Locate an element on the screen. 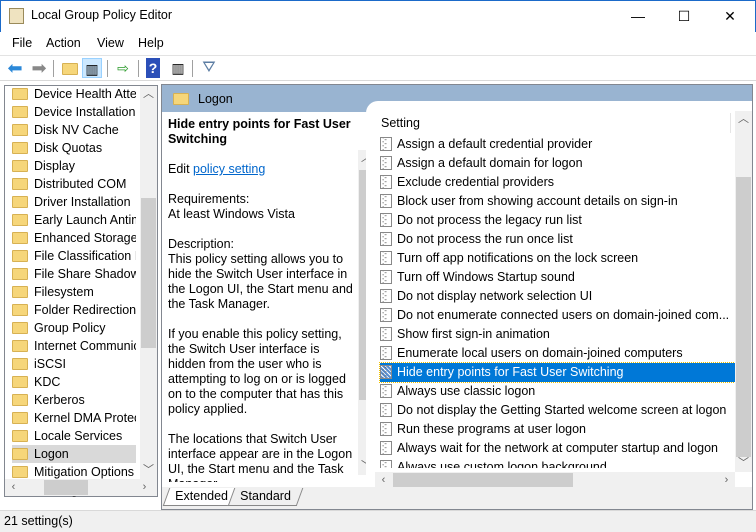  maximize-button: ☐ is located at coordinates (684, 16).